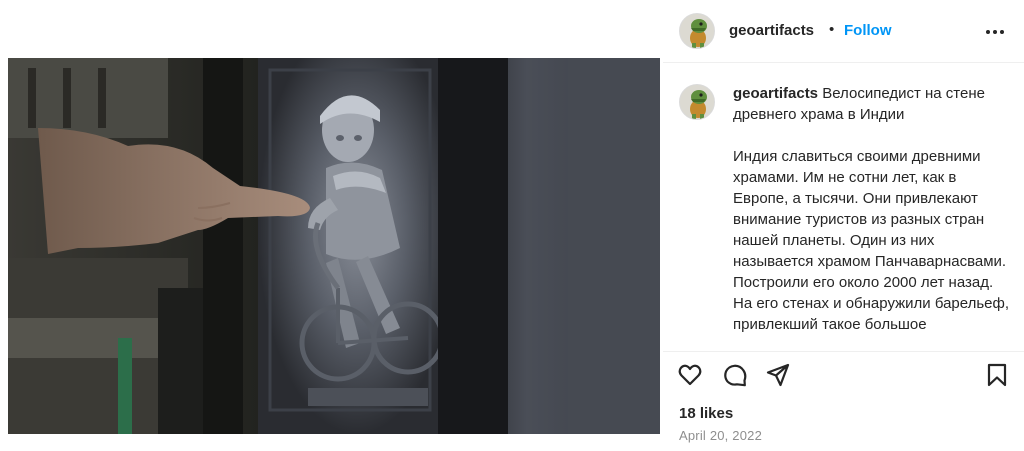 The image size is (1024, 451). I want to click on paper-plane-icon, so click(778, 375).